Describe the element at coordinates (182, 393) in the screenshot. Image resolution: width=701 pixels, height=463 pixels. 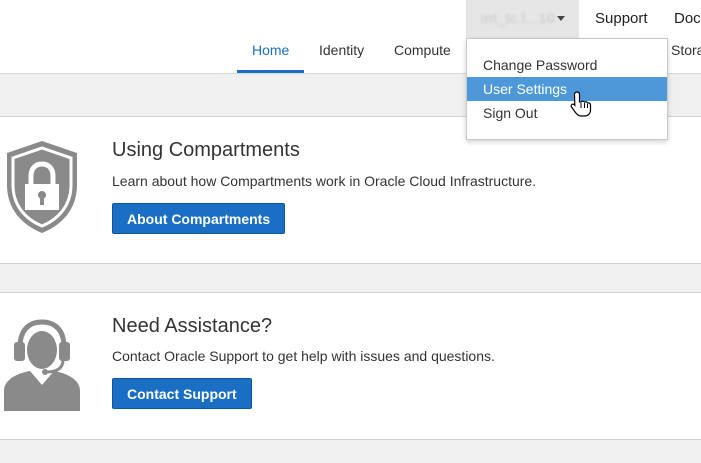
I see `contact-support-button: Contact Support` at that location.